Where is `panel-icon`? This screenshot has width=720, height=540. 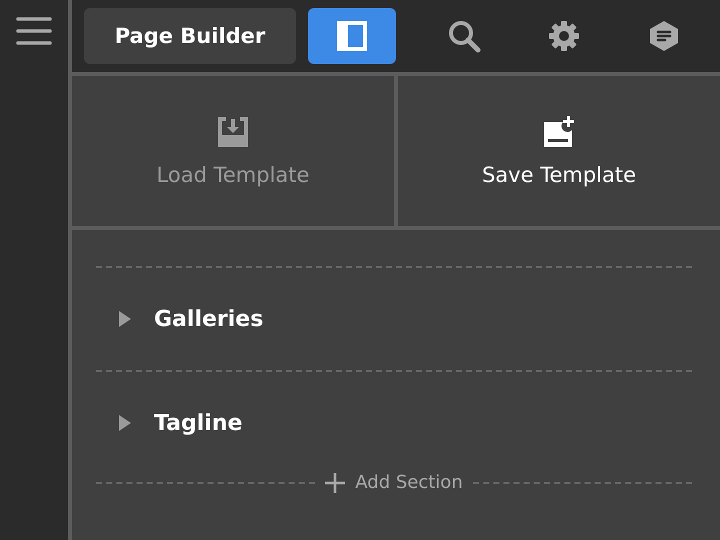 panel-icon is located at coordinates (352, 36).